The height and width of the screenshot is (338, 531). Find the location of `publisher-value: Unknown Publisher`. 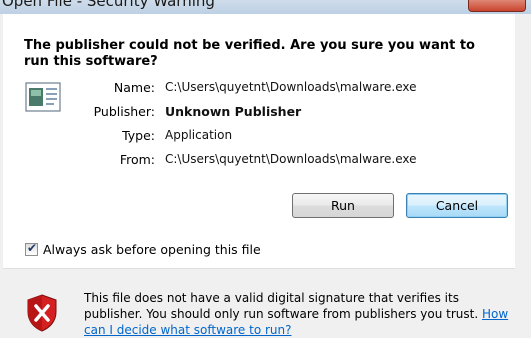

publisher-value: Unknown Publisher is located at coordinates (233, 111).